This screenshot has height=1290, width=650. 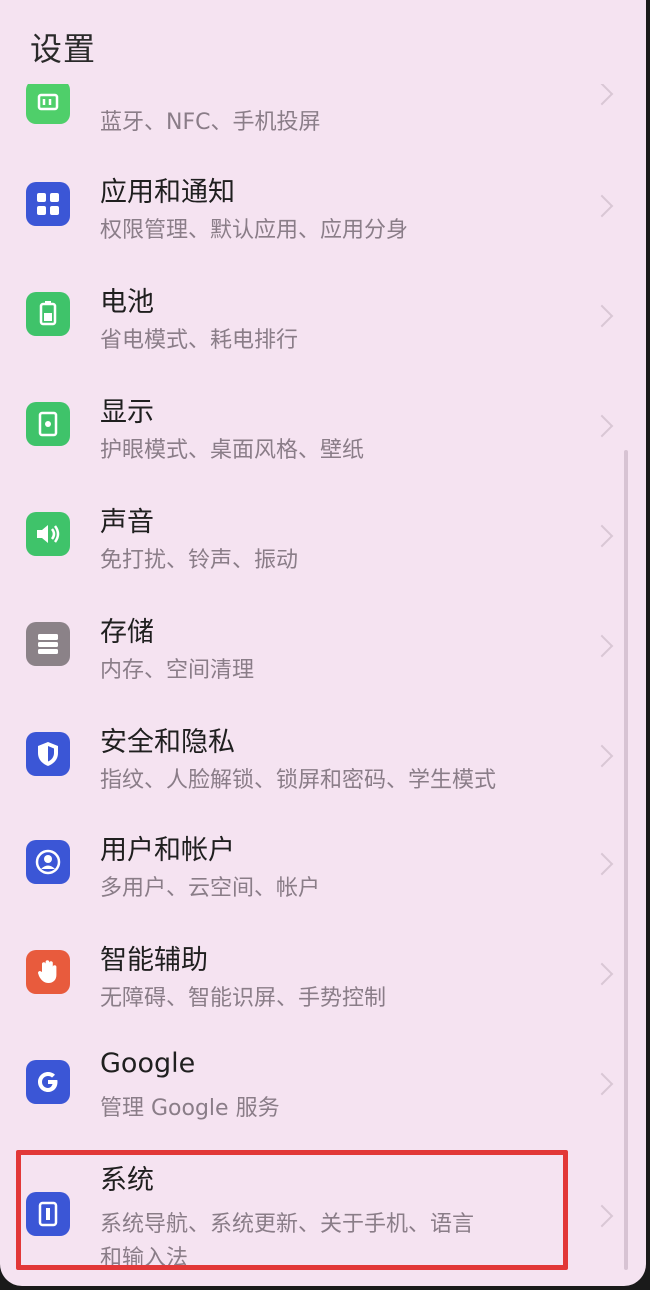 What do you see at coordinates (48, 862) in the screenshot?
I see `user-account-icon` at bounding box center [48, 862].